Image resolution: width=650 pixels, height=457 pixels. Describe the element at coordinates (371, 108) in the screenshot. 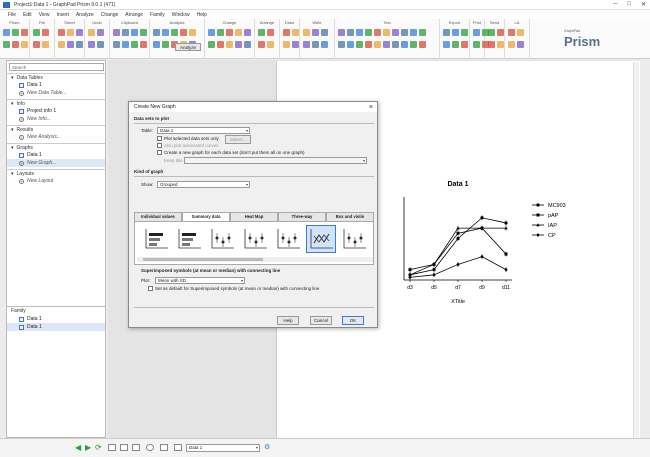

I see `dialog-close-icon: ×` at that location.